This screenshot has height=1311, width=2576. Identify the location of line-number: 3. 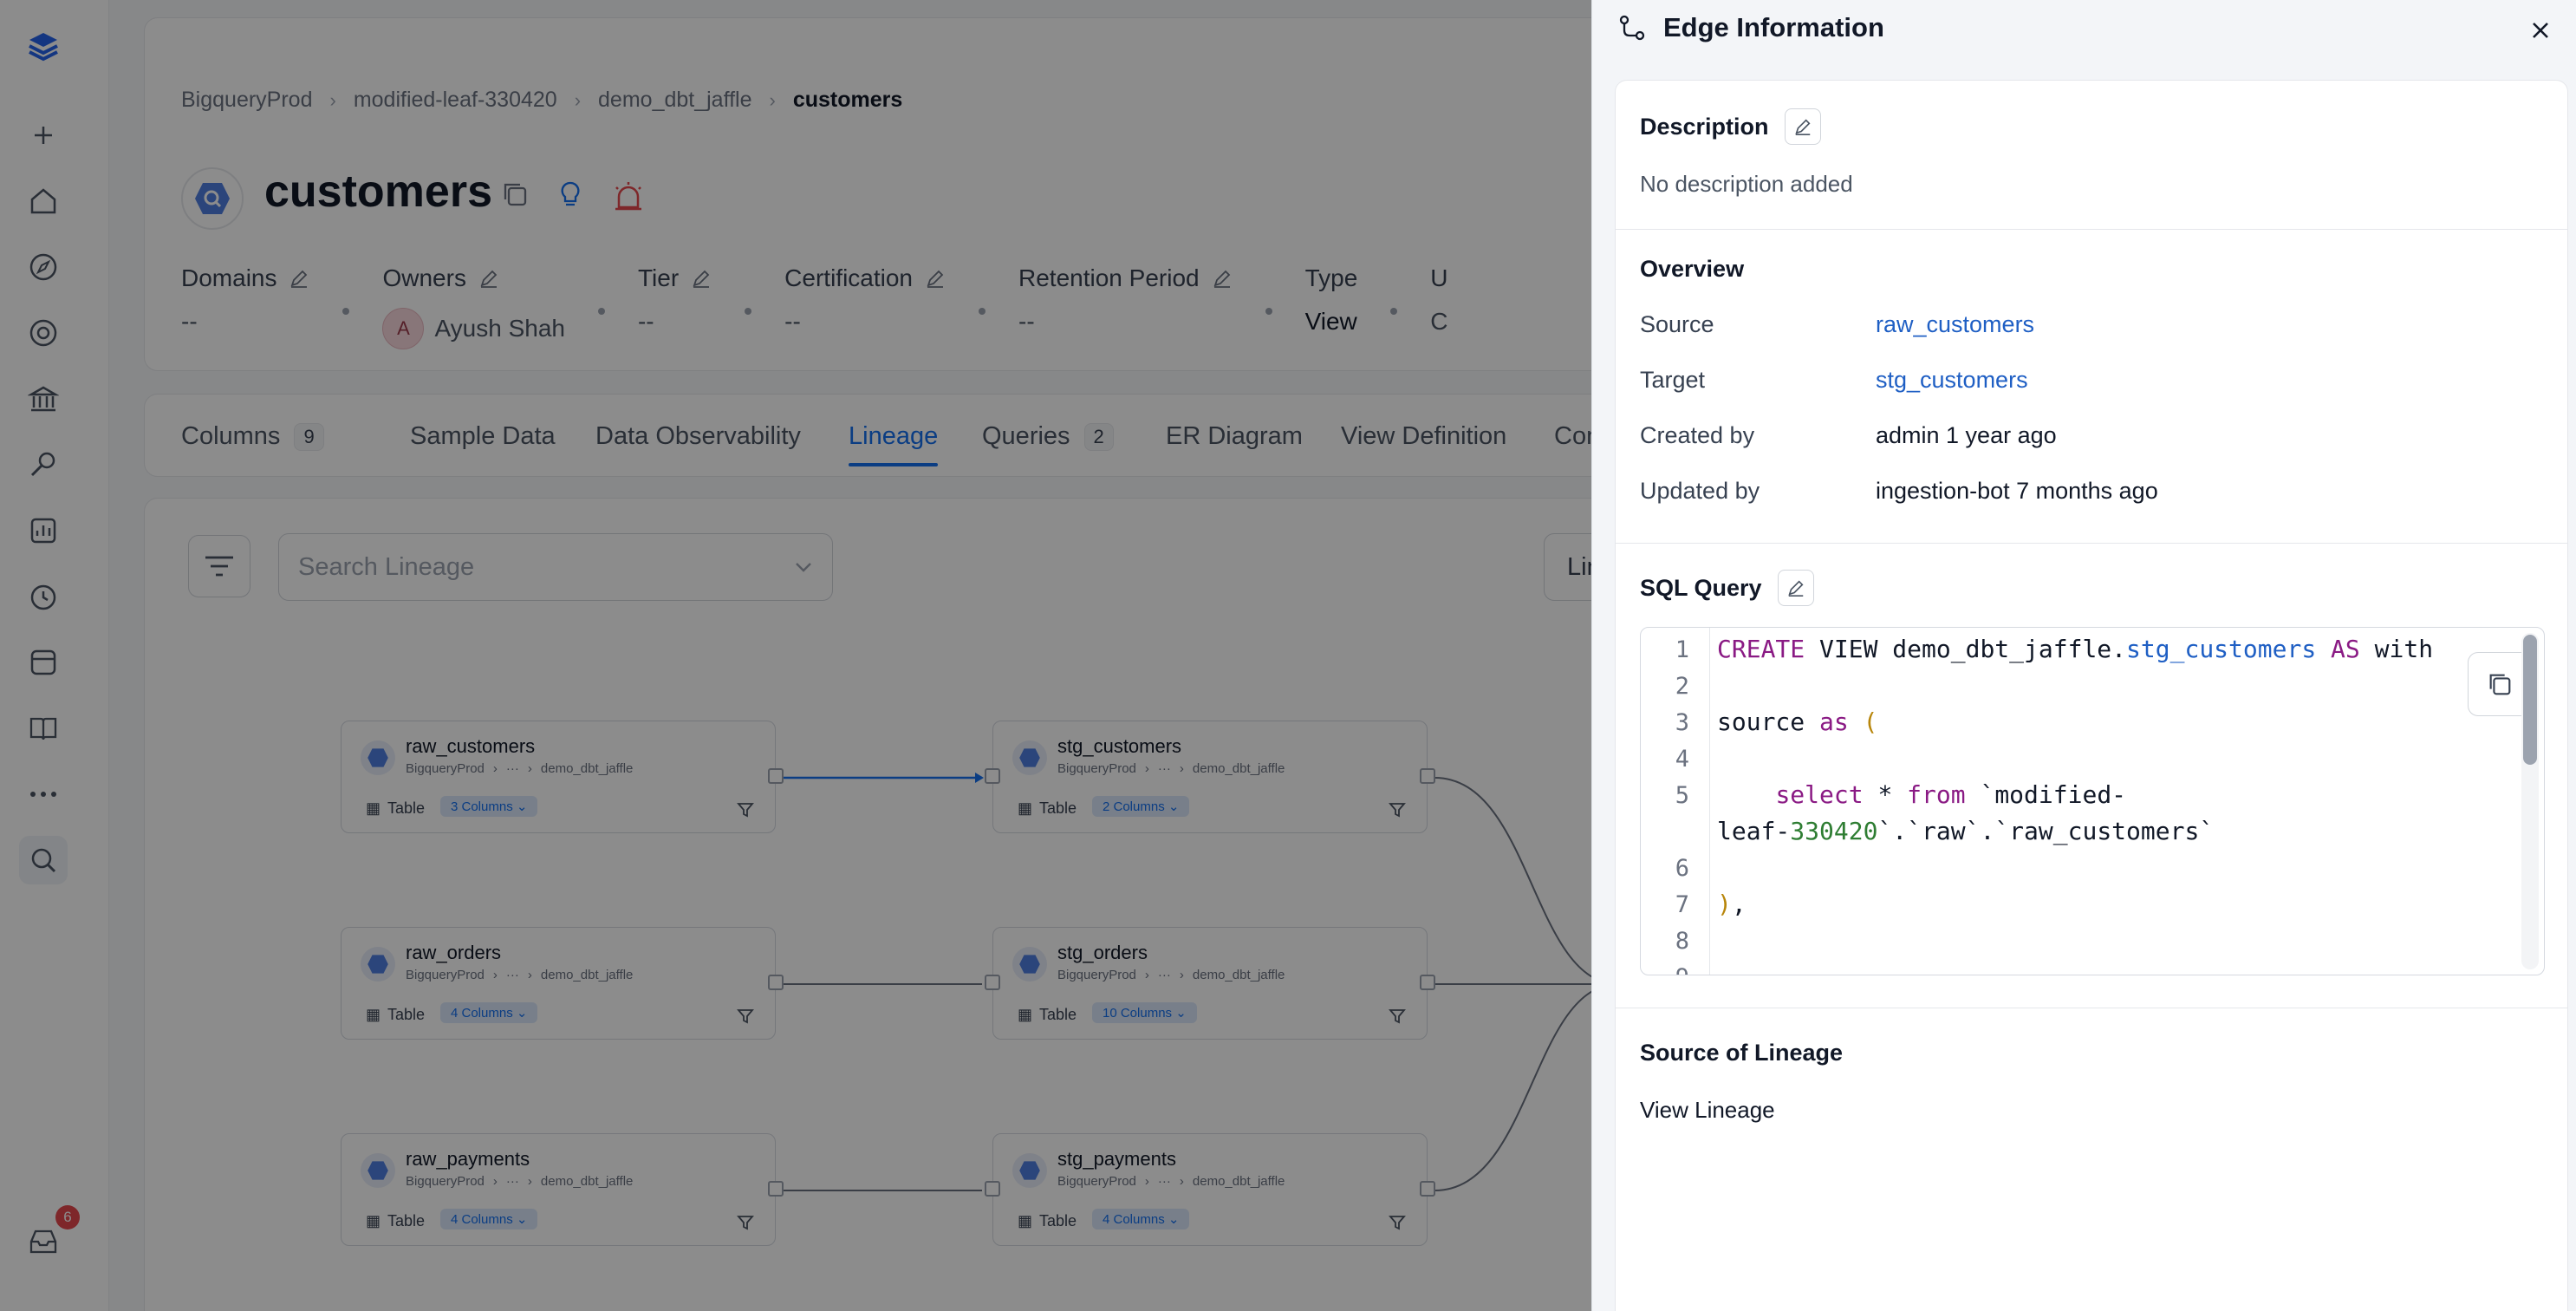
(1682, 722).